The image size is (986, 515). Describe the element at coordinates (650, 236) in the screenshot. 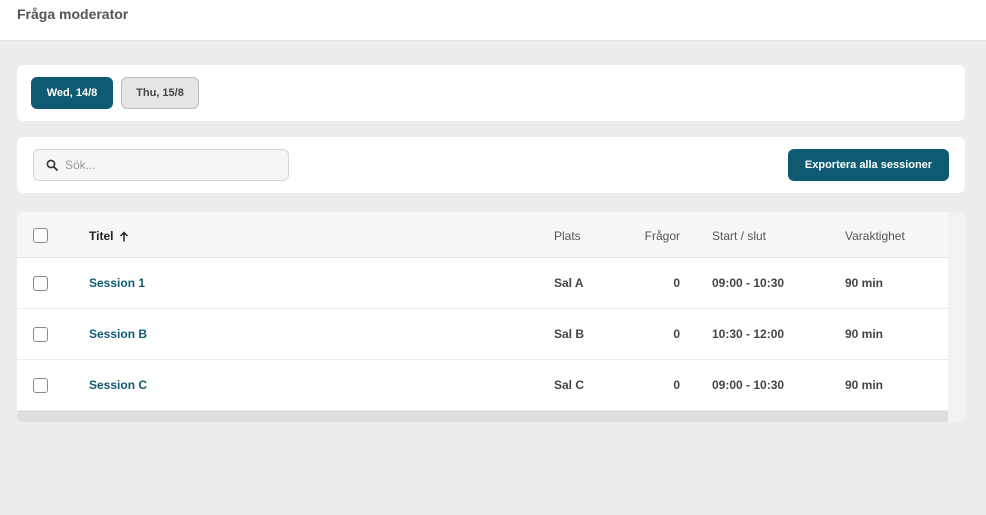

I see `column-header-questions: Frågor` at that location.